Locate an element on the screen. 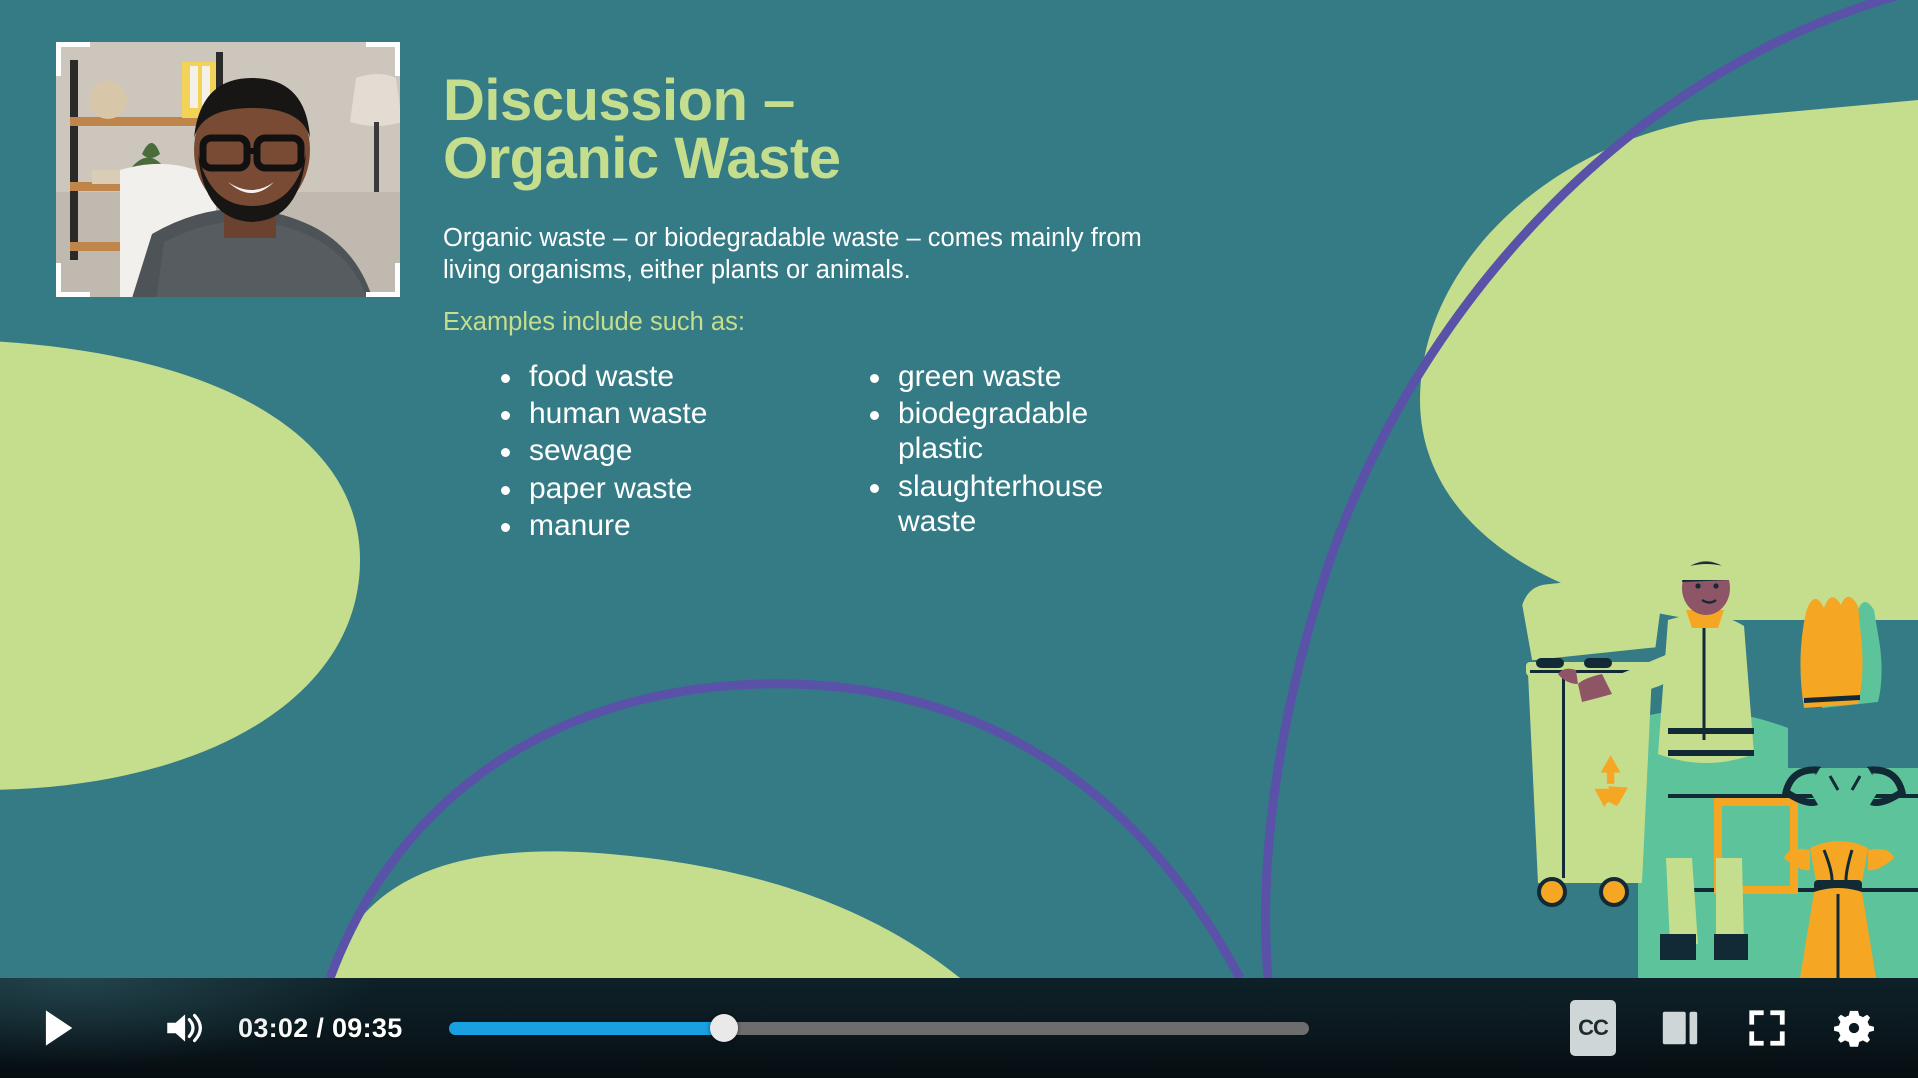  presenter-photo is located at coordinates (228, 169).